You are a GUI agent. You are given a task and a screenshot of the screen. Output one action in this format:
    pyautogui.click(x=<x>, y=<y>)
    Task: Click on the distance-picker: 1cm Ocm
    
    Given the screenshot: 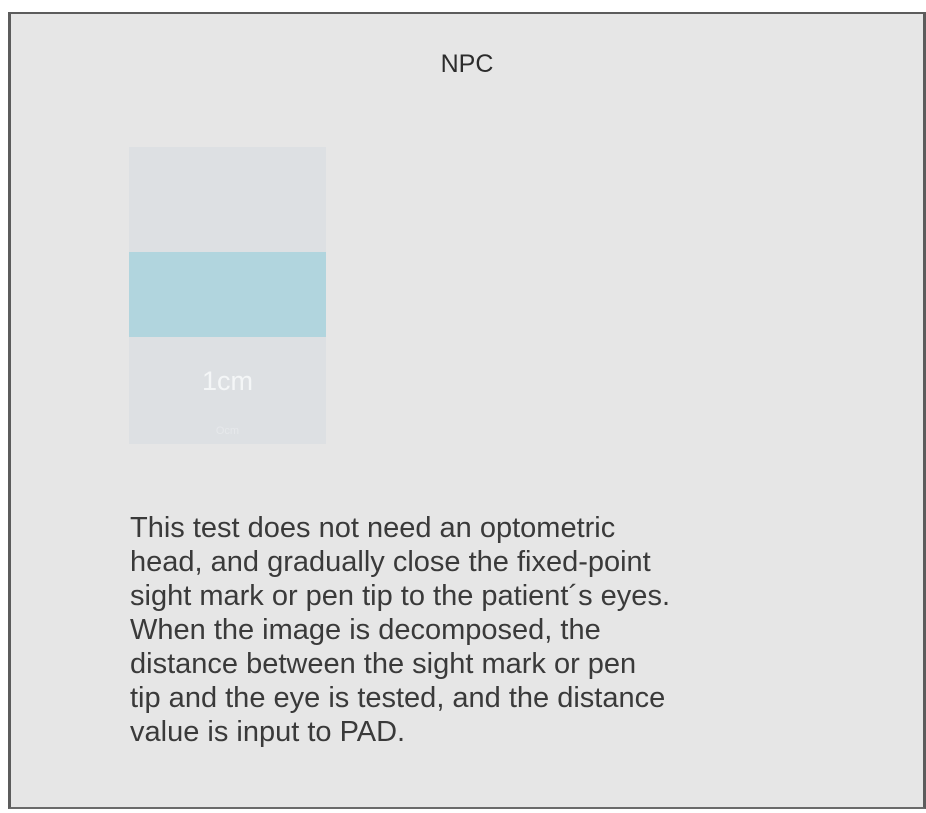 What is the action you would take?
    pyautogui.click(x=227, y=295)
    